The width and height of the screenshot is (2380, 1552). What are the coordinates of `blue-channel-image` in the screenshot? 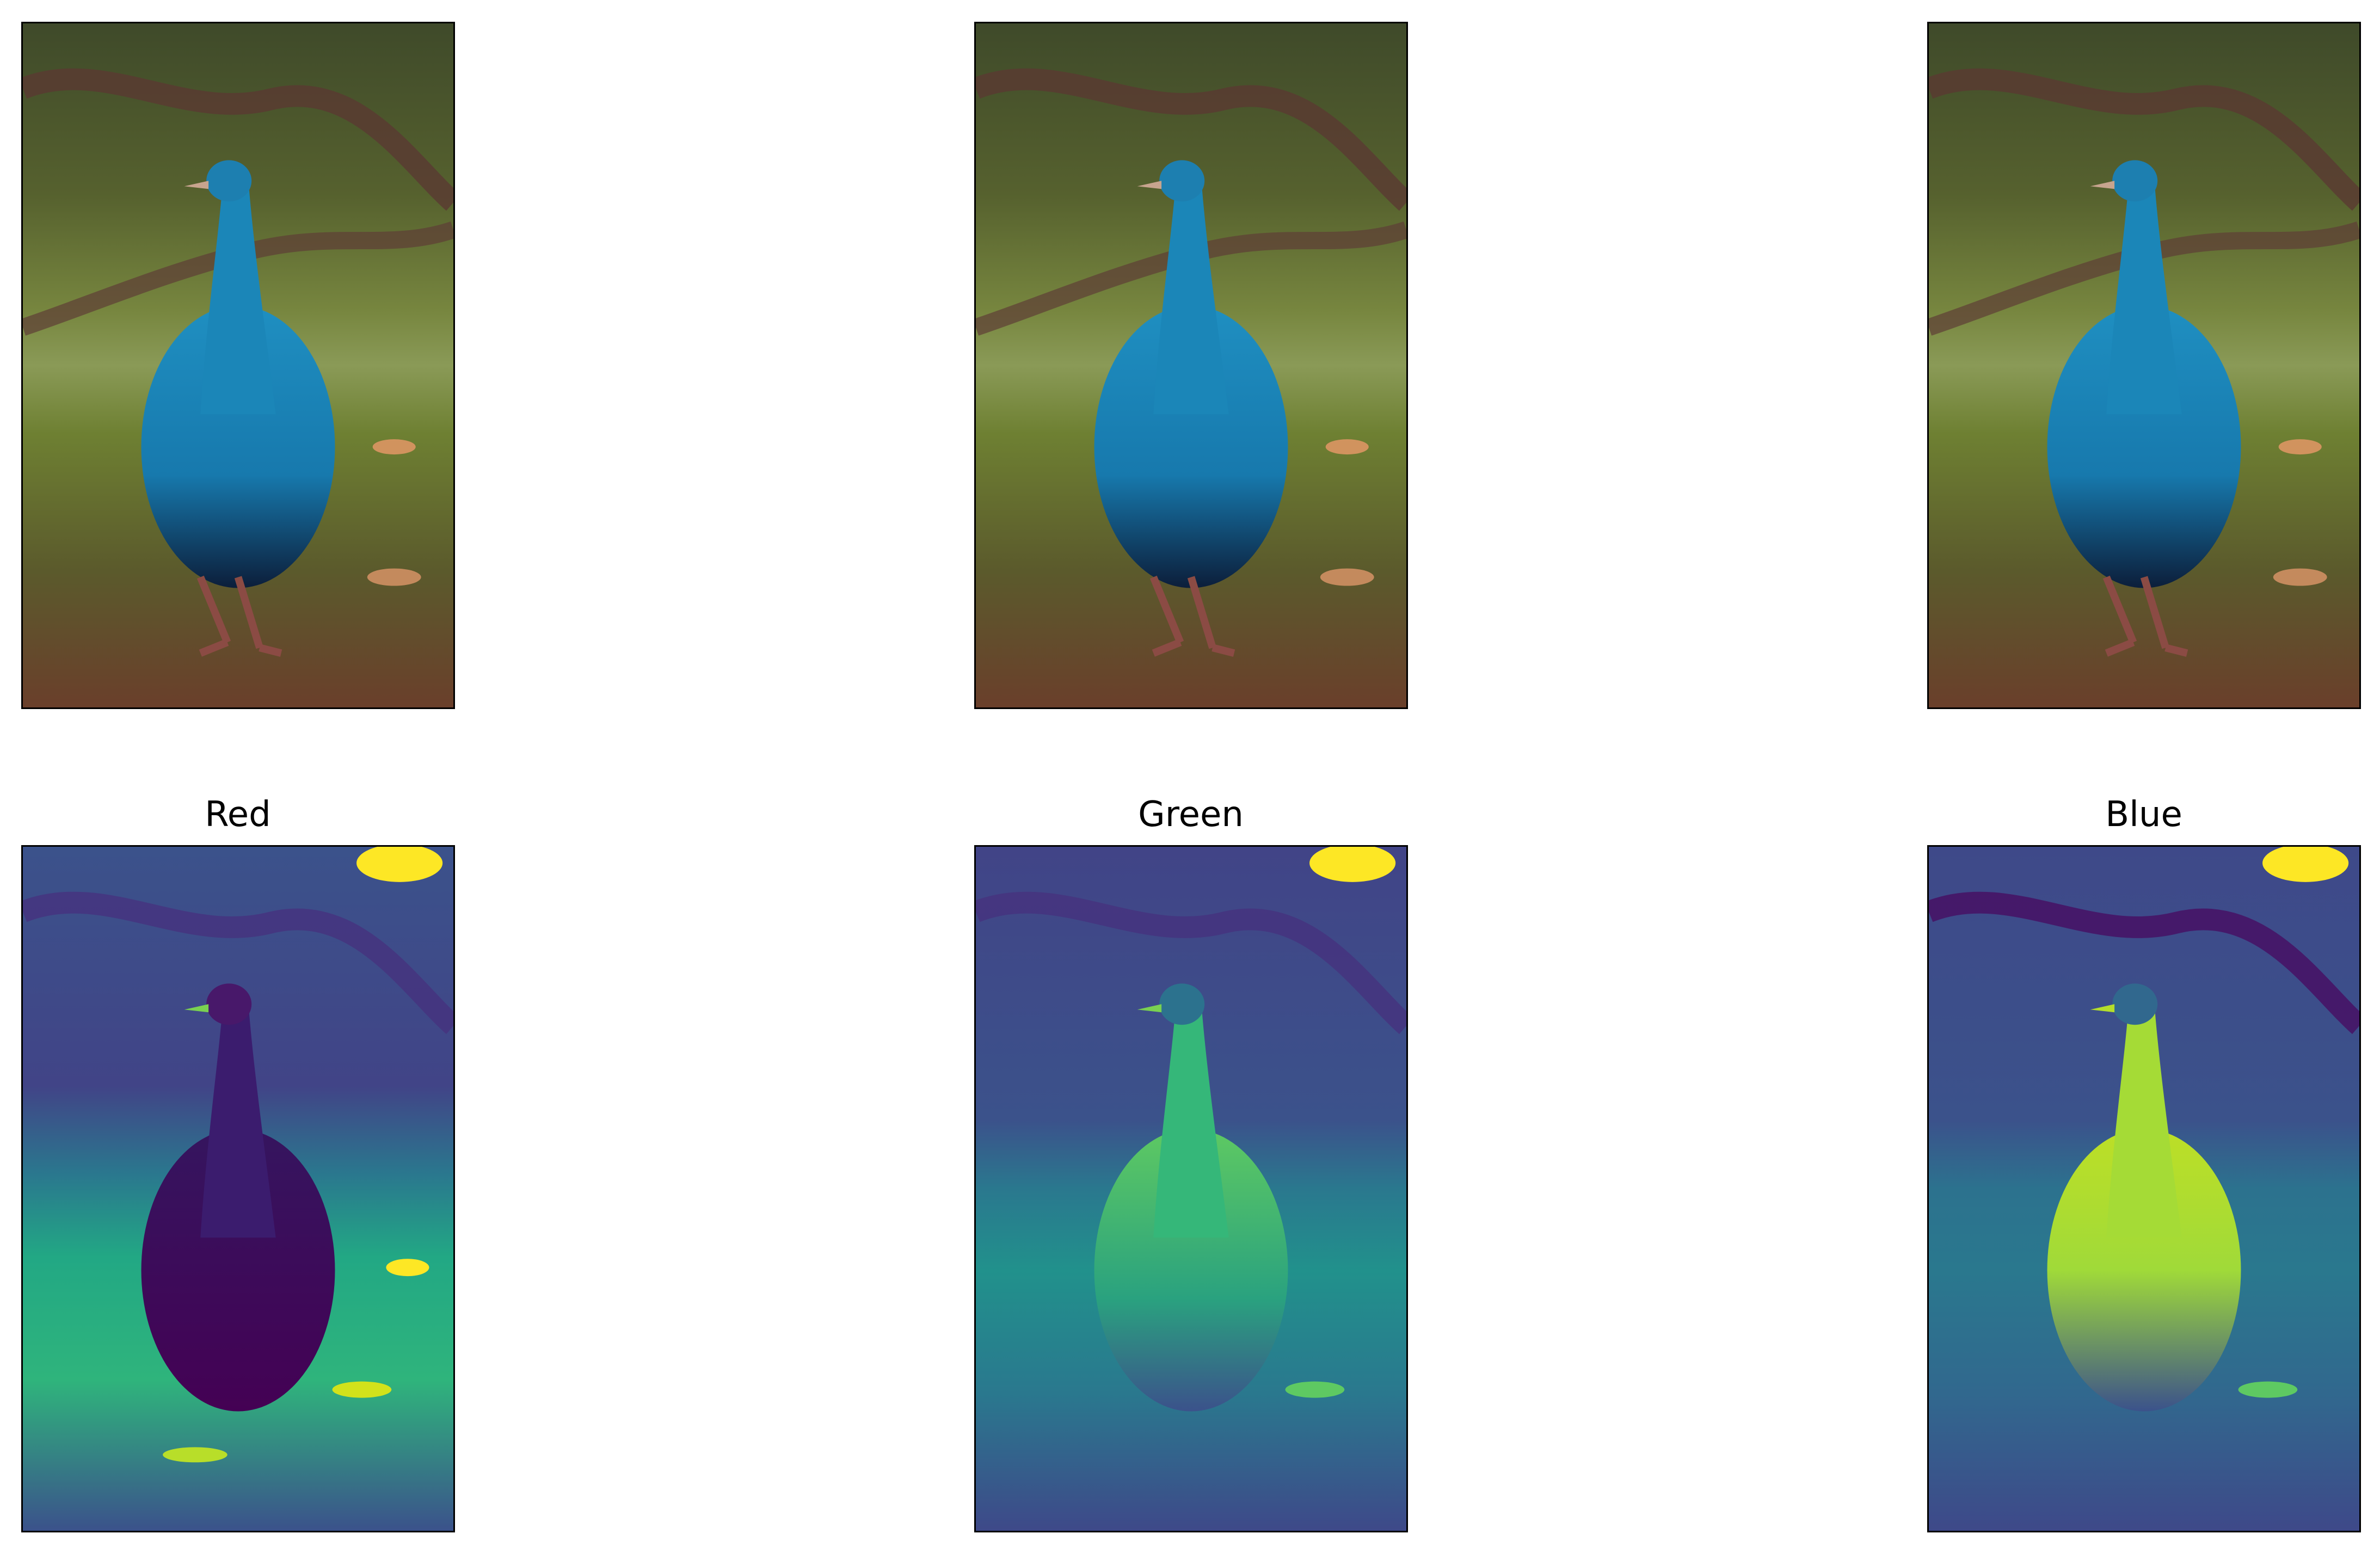 It's located at (2144, 1189).